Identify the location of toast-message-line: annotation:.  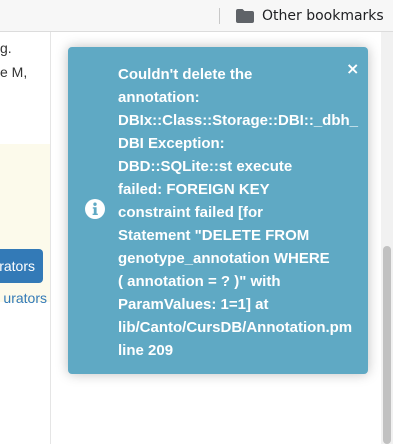
(159, 97).